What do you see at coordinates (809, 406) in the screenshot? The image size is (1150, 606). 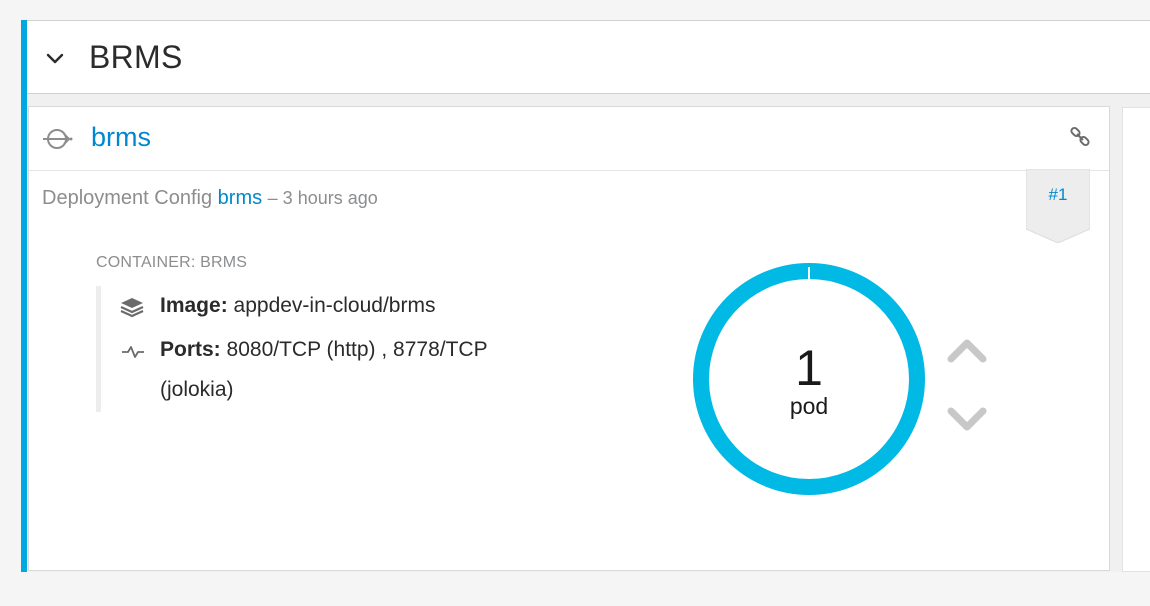 I see `pod-label: pod` at bounding box center [809, 406].